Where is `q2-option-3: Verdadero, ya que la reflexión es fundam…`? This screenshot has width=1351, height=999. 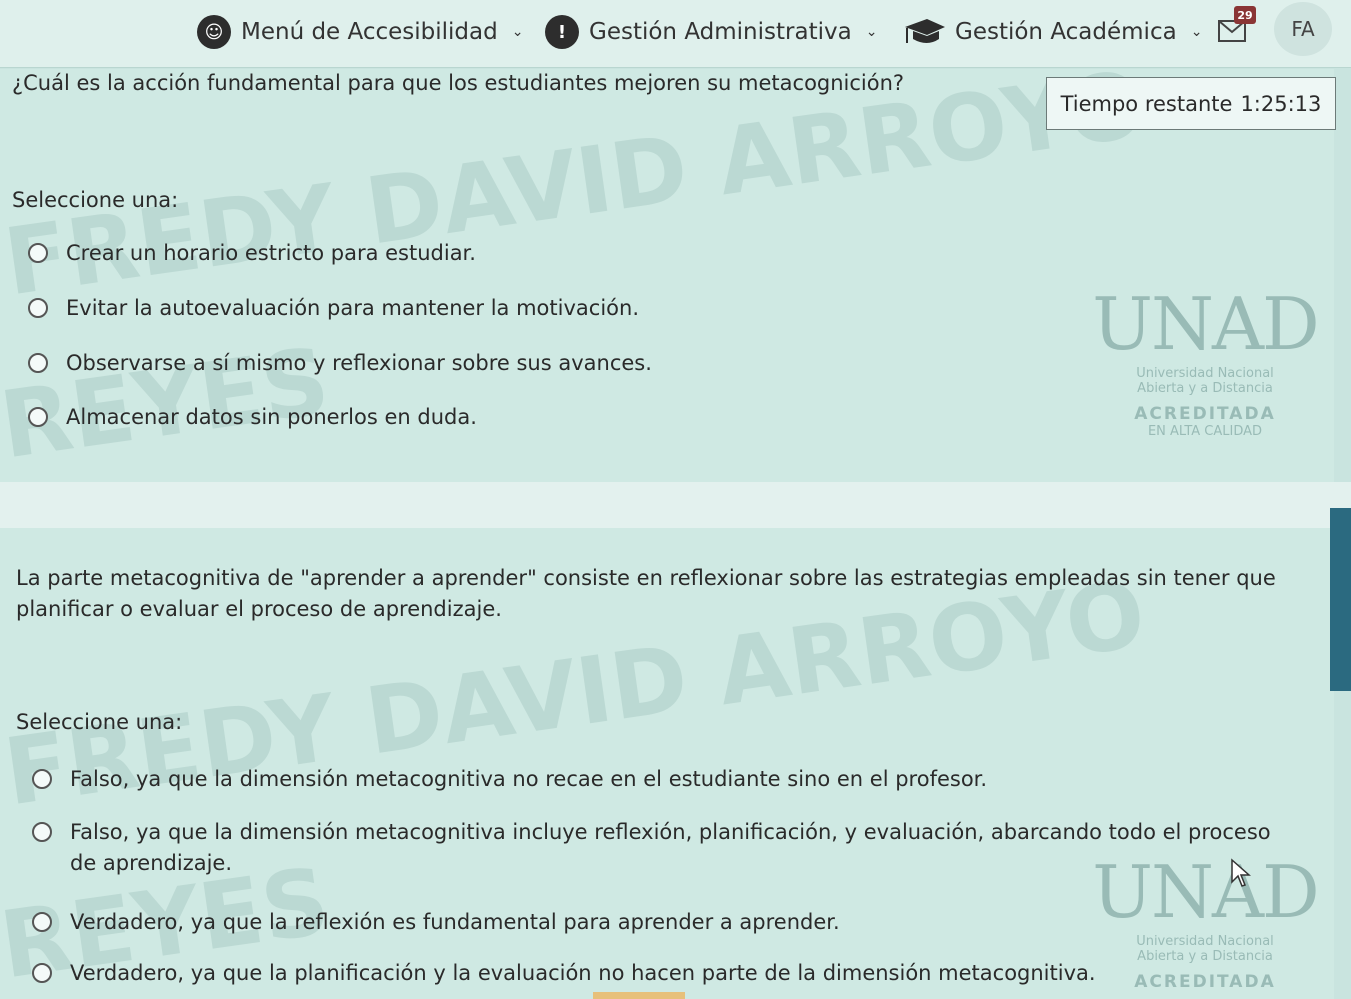 q2-option-3: Verdadero, ya que la reflexión es fundam… is located at coordinates (662, 922).